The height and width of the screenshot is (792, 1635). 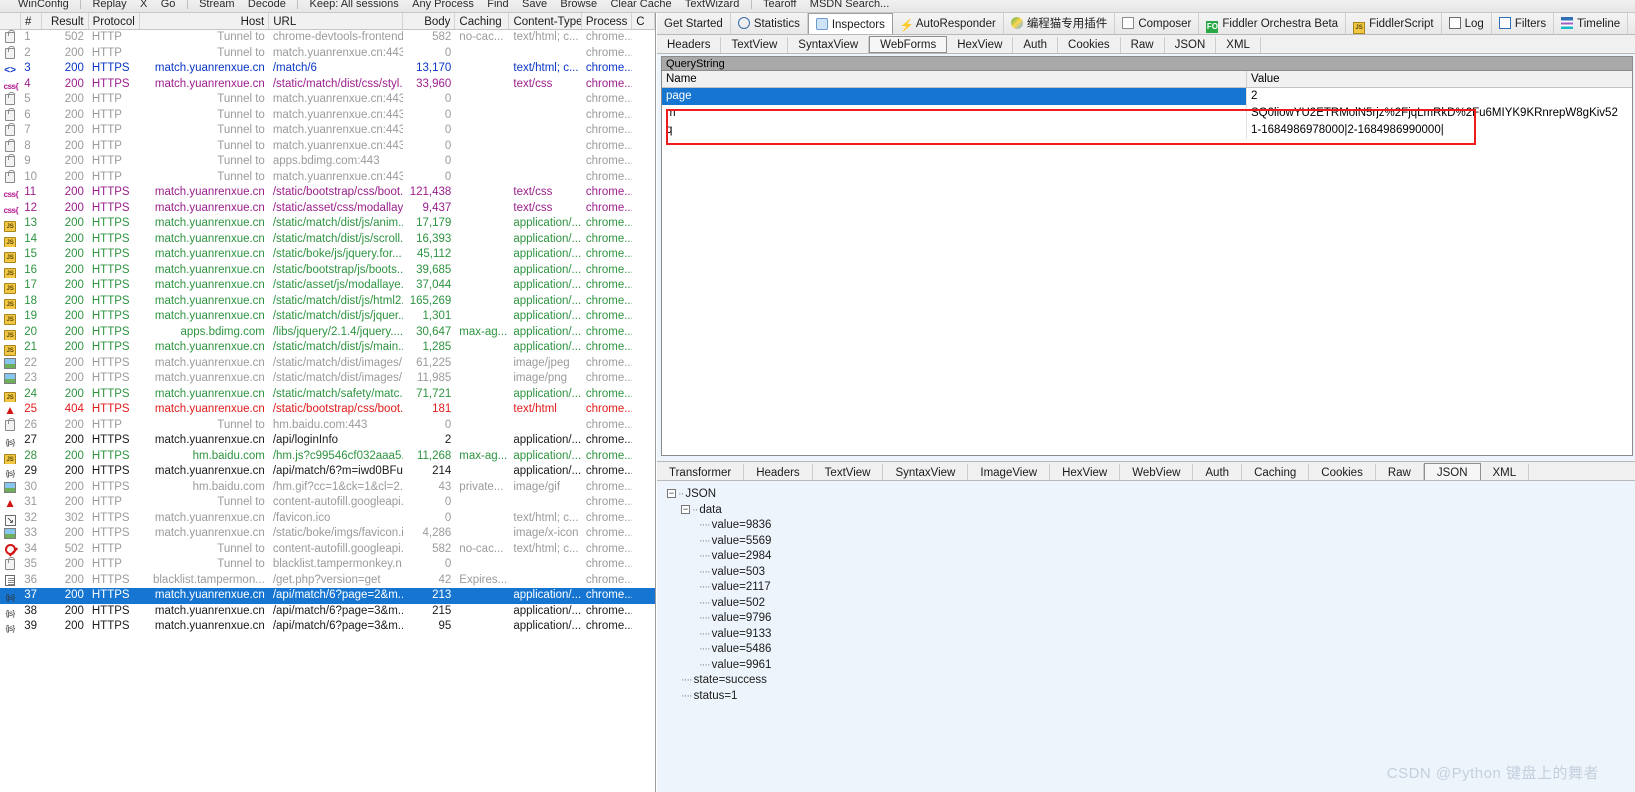 I want to click on toolbar-item-replay: Replay, so click(x=109, y=5).